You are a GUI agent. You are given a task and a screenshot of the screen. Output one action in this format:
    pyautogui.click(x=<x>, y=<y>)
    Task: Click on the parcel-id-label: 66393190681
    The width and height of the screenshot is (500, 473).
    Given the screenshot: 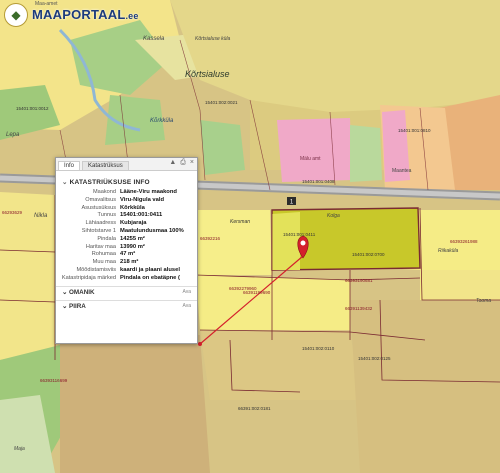 What is the action you would take?
    pyautogui.click(x=359, y=280)
    